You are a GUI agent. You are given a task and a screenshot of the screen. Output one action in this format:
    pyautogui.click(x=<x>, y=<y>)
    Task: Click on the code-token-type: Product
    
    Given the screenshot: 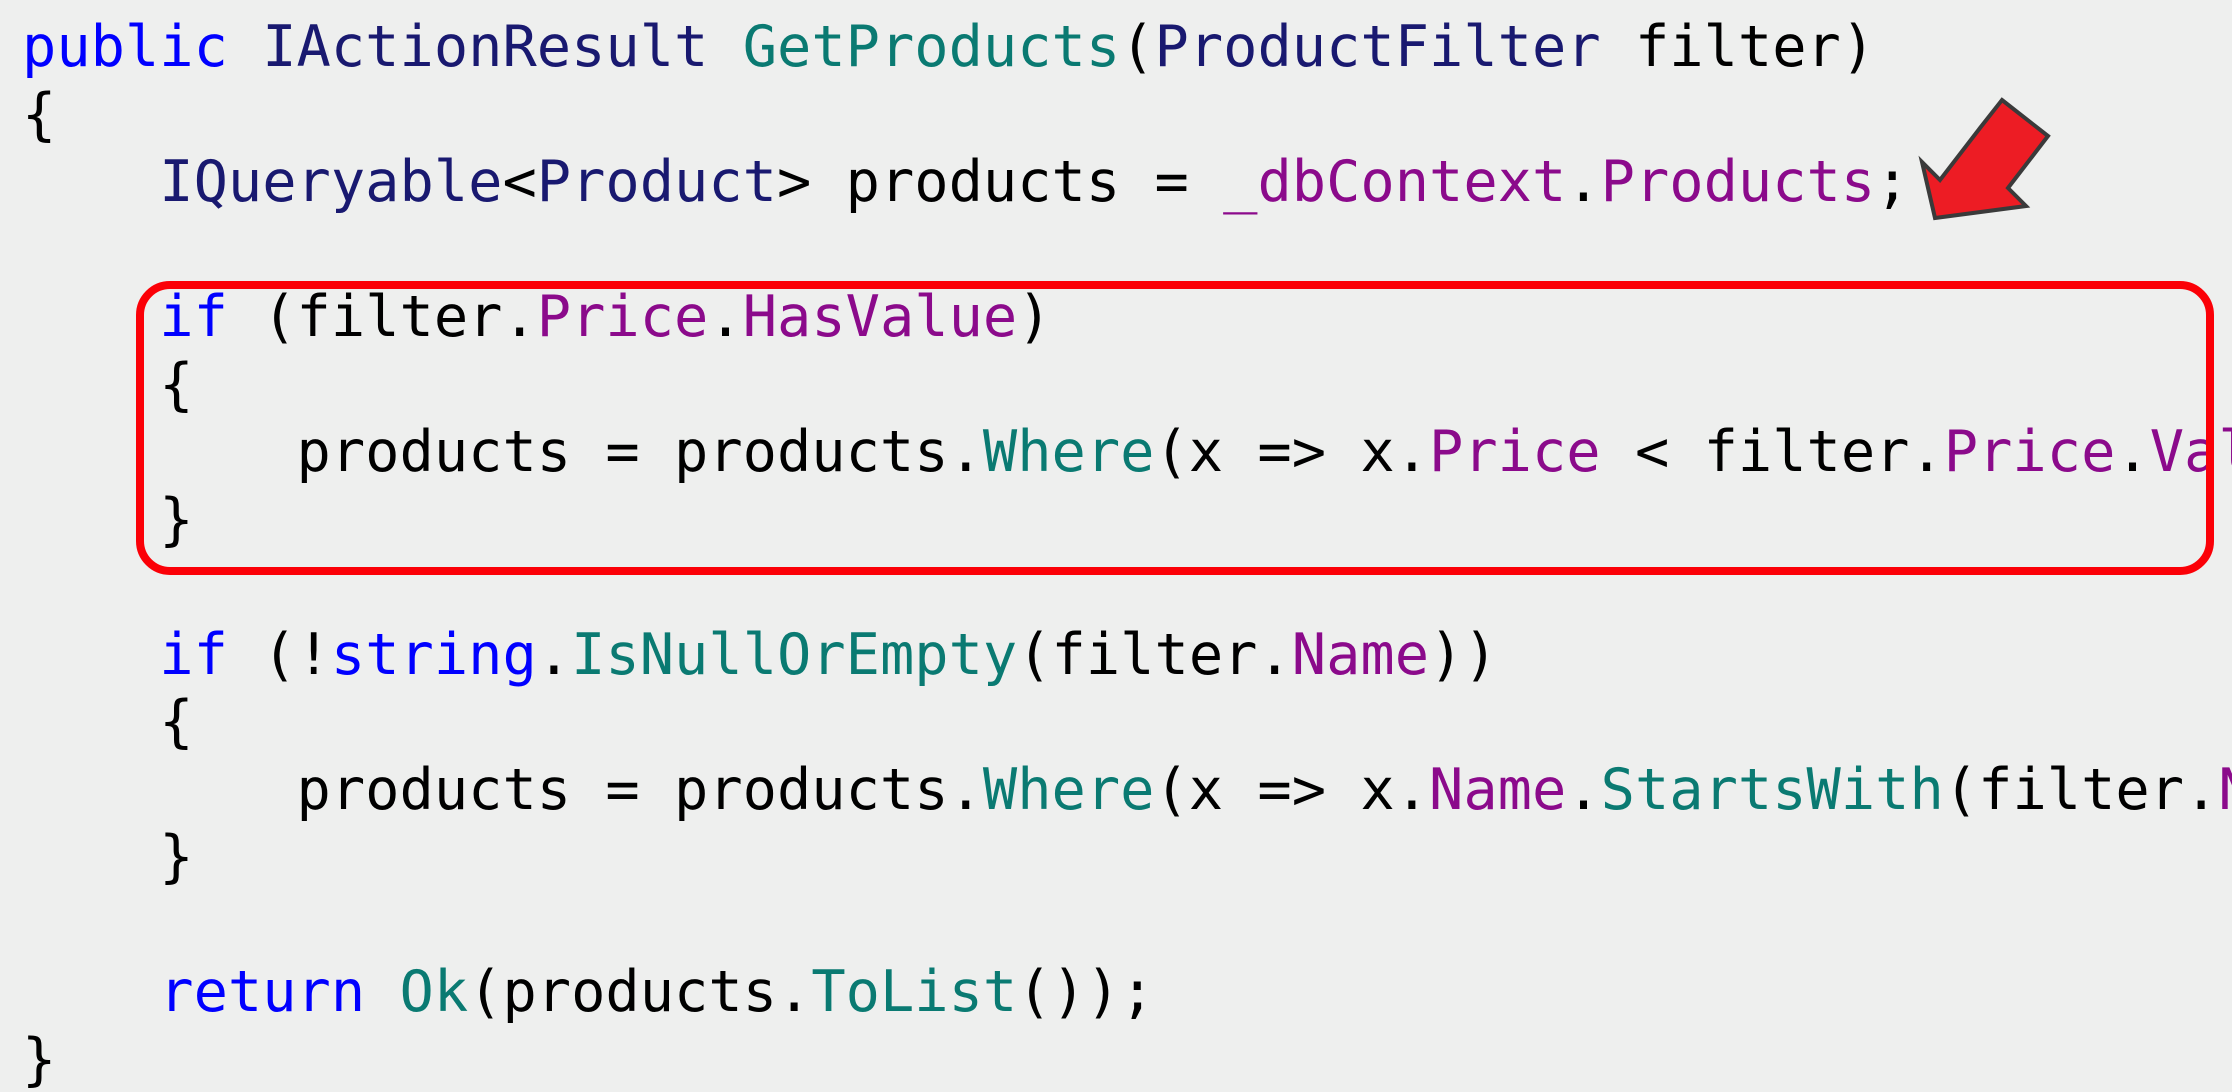 What is the action you would take?
    pyautogui.click(x=656, y=182)
    